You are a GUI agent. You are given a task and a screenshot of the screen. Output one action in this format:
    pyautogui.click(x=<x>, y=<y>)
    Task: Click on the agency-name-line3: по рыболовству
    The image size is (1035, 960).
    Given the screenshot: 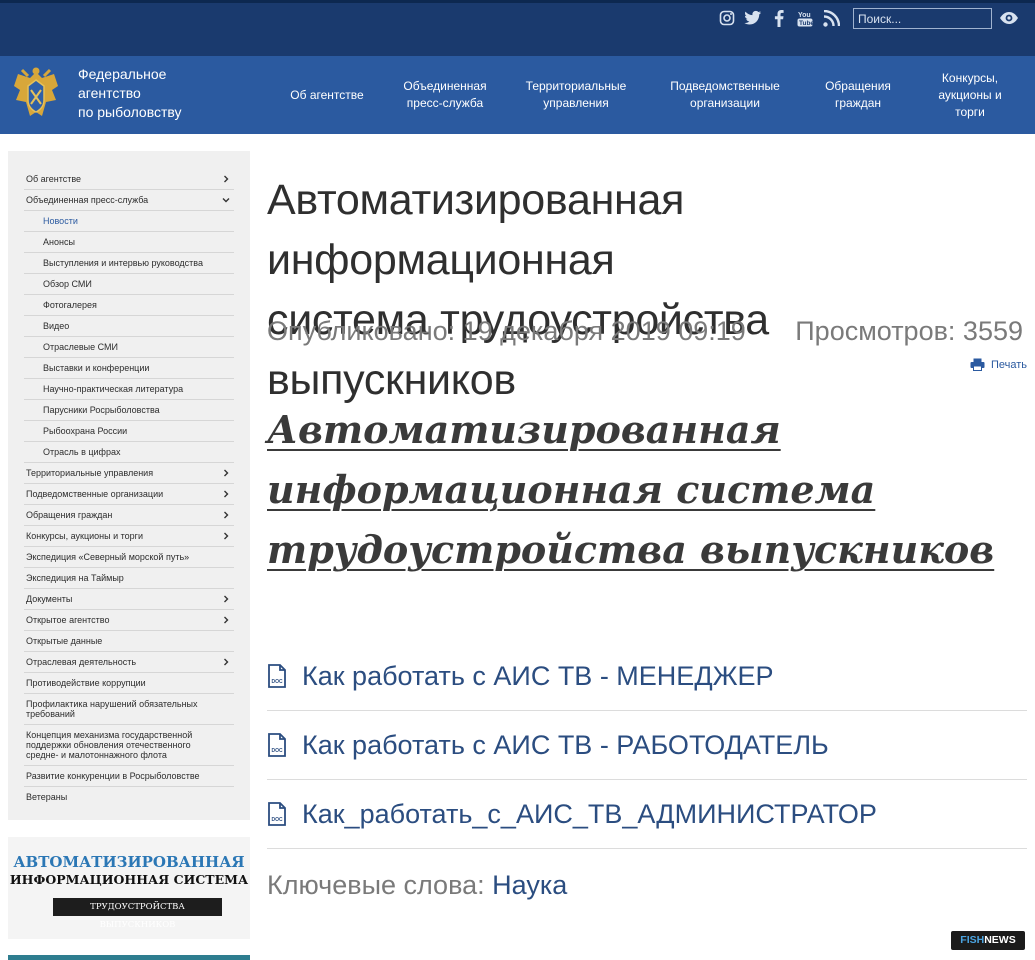 What is the action you would take?
    pyautogui.click(x=130, y=112)
    